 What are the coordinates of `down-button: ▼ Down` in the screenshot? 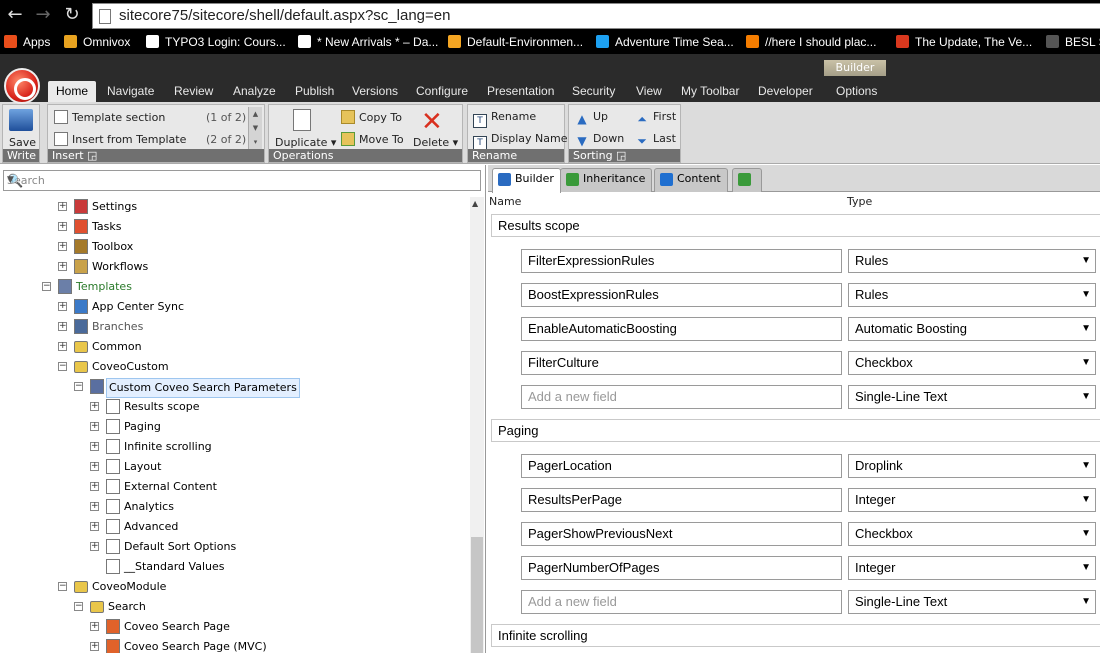 It's located at (599, 140).